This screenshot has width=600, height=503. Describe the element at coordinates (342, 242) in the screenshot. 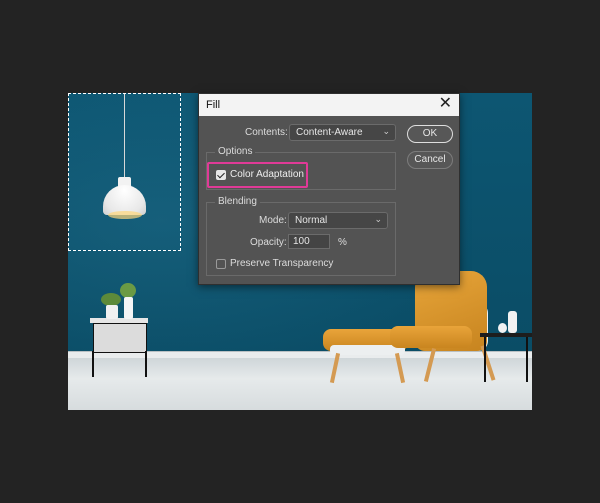

I see `opacity-unit: %` at that location.